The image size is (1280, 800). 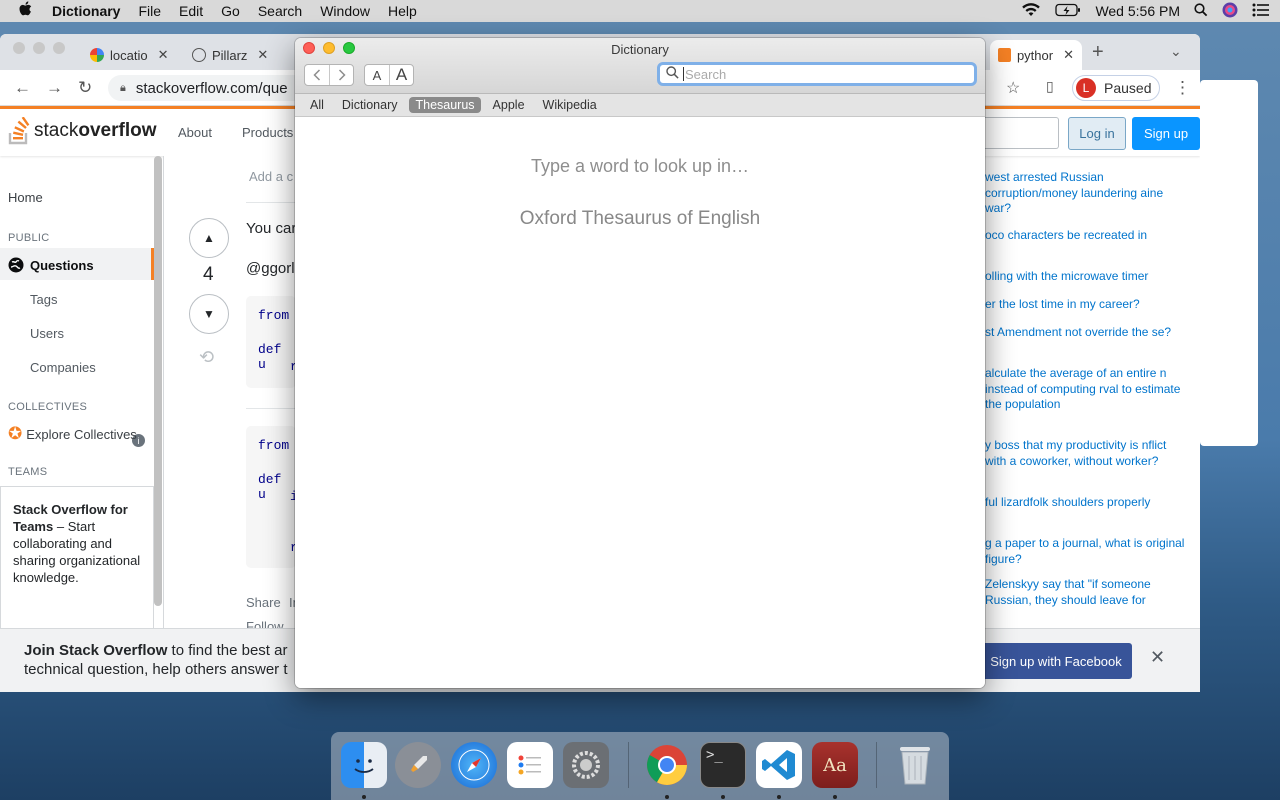 I want to click on zoom-icon, so click(x=59, y=48).